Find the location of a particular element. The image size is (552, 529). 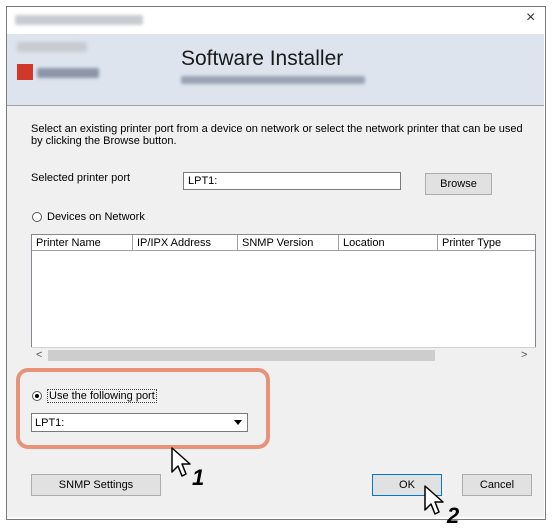

selected-port-field: LPT1: is located at coordinates (292, 181).